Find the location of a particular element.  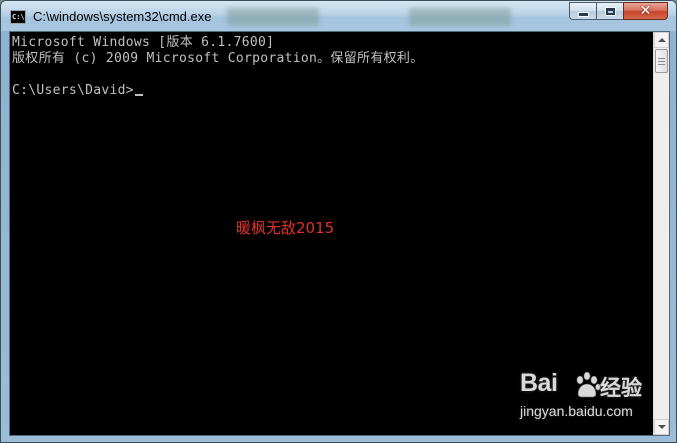

text-cursor is located at coordinates (138, 95).